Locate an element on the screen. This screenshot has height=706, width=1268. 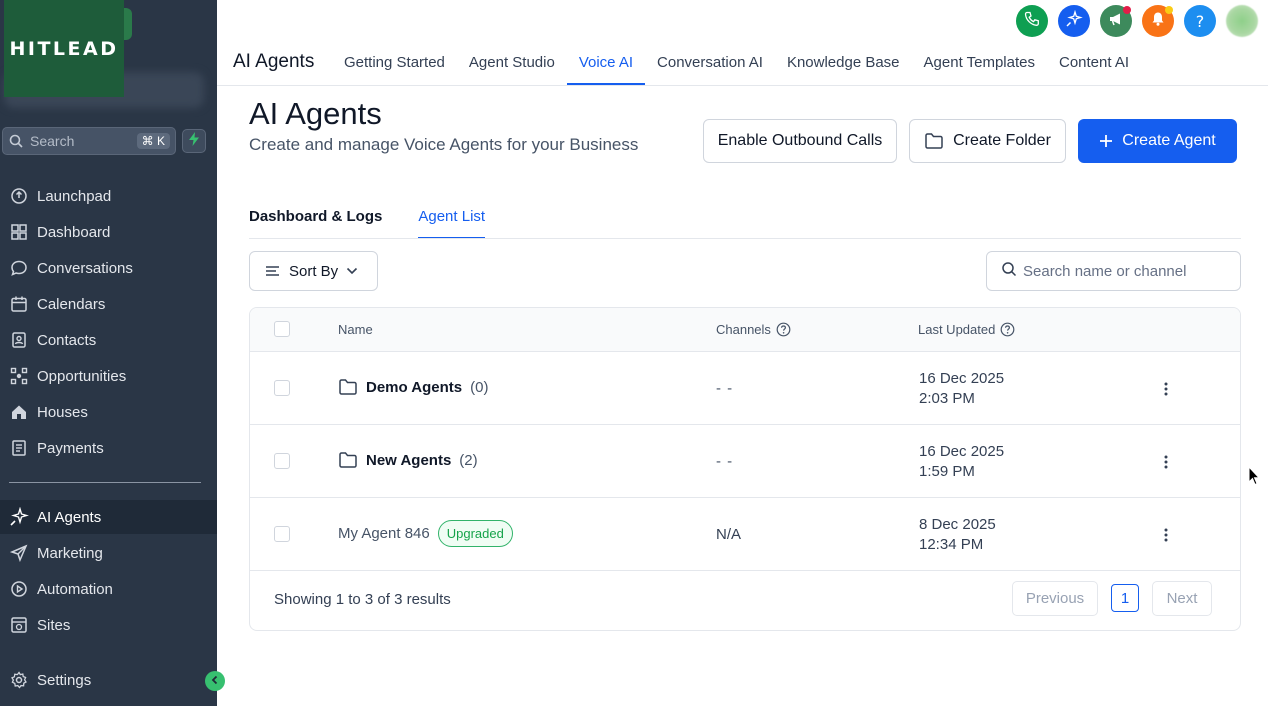
sidebar-item-label: Dashboard is located at coordinates (74, 232).